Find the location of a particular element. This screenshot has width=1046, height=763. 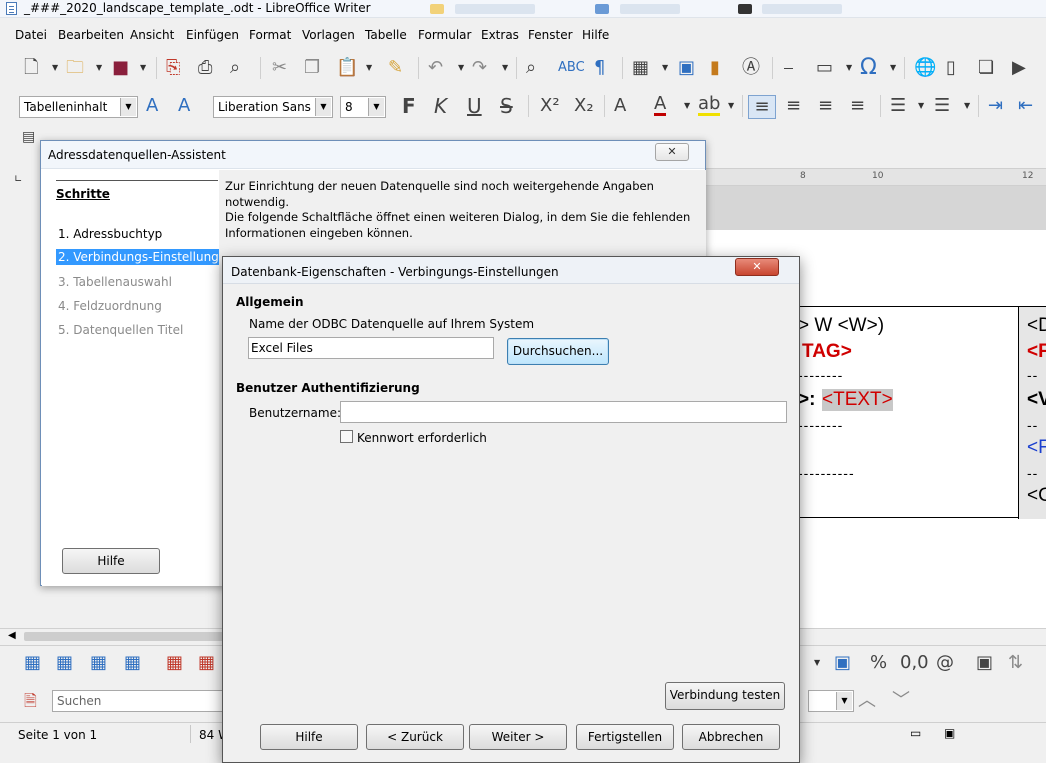

find-previous-icon: ︿ is located at coordinates (867, 701).